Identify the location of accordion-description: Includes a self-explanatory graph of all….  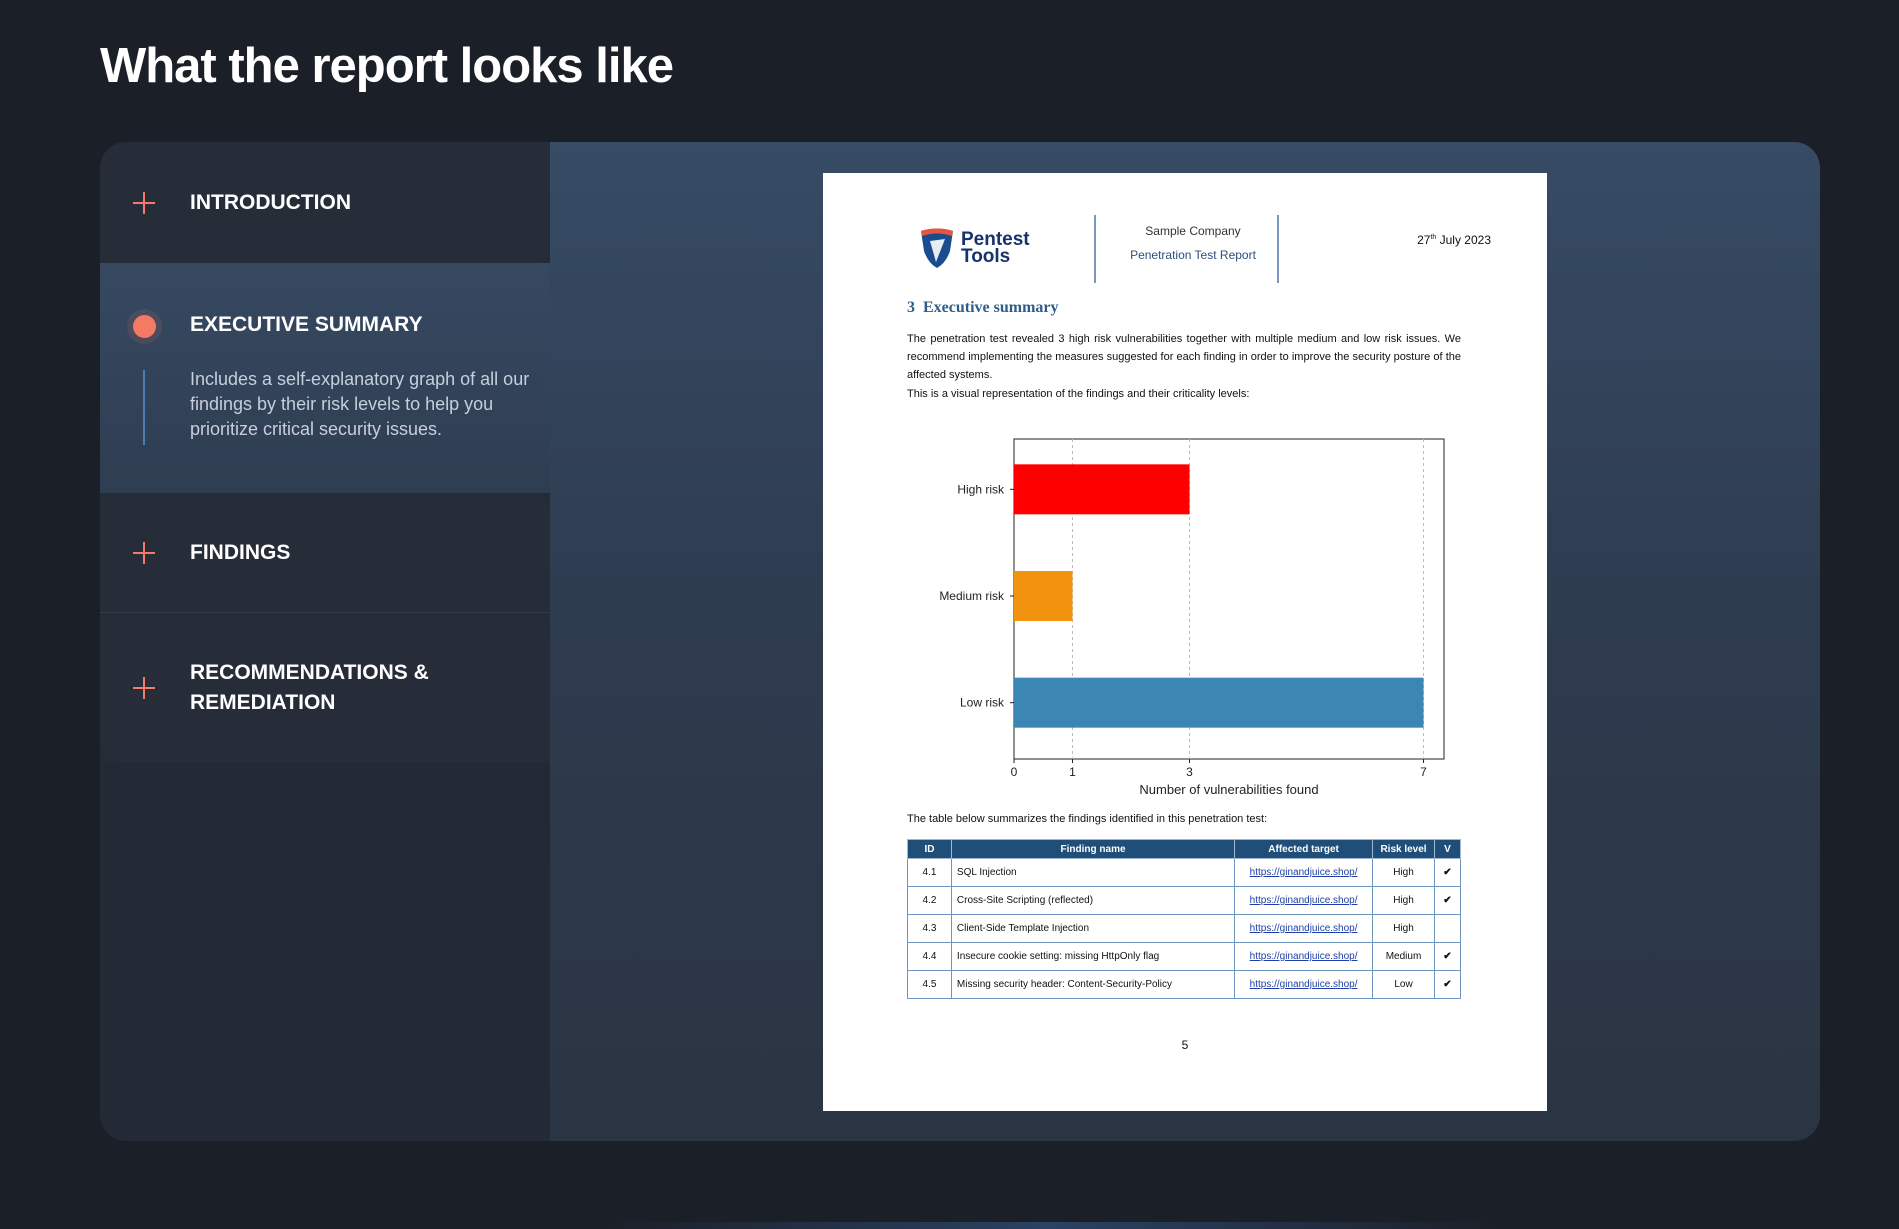
(360, 404).